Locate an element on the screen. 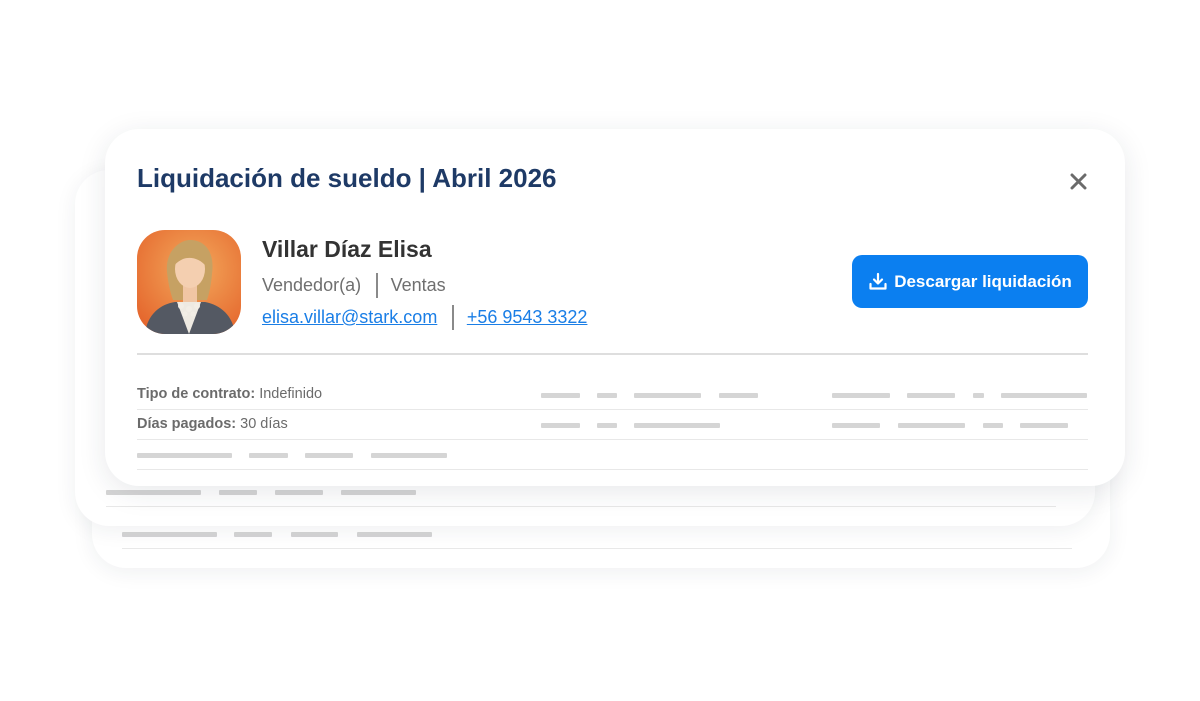 The image size is (1200, 701). employee-phone-link: +56 9543 3322 is located at coordinates (527, 317).